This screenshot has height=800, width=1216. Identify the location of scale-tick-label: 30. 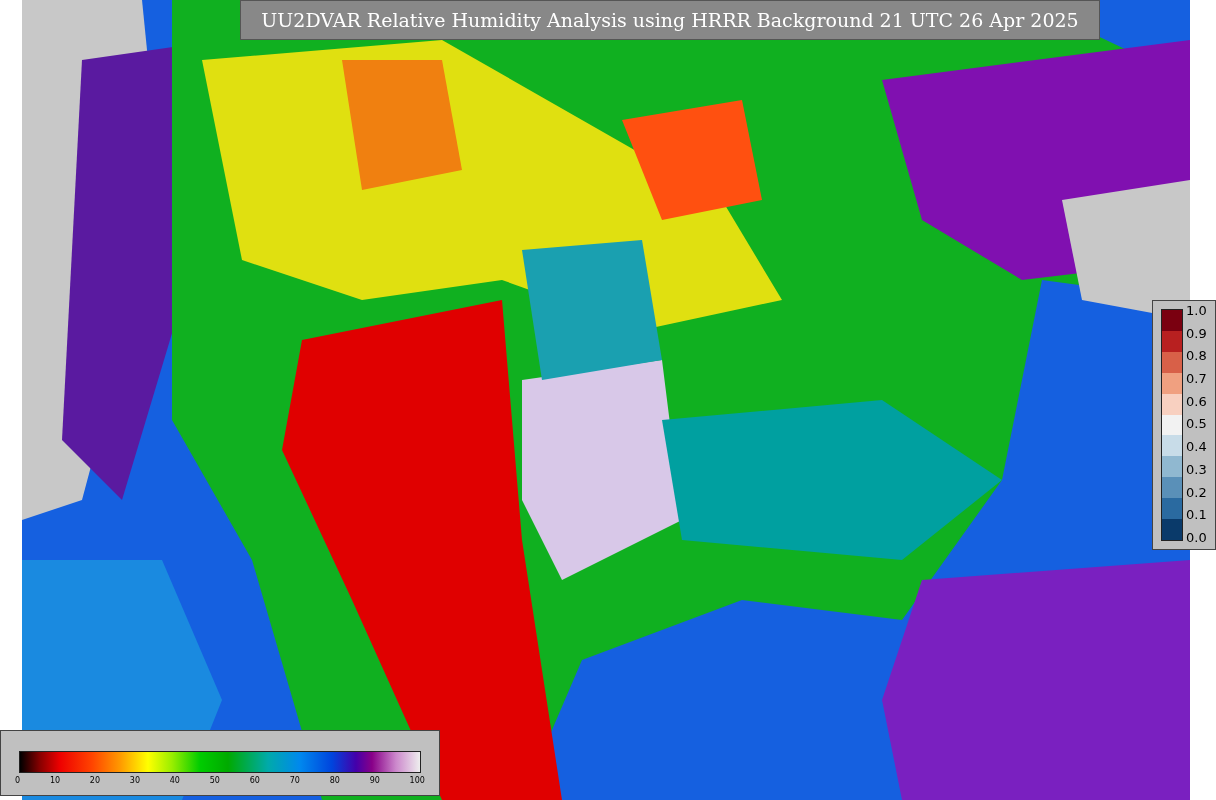
(134, 780).